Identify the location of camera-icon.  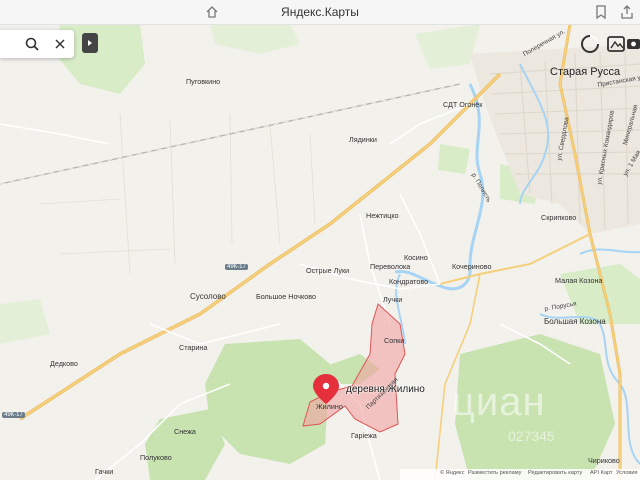
(633, 44).